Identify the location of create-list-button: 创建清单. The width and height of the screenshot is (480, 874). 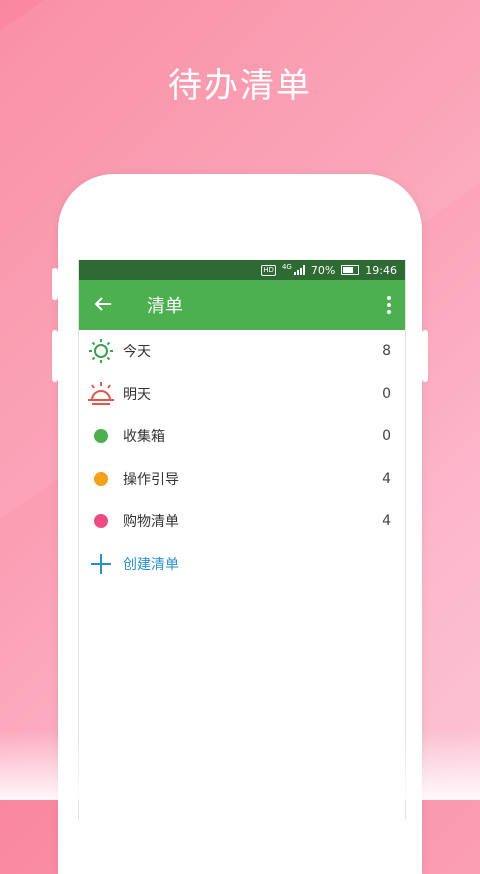
(242, 564).